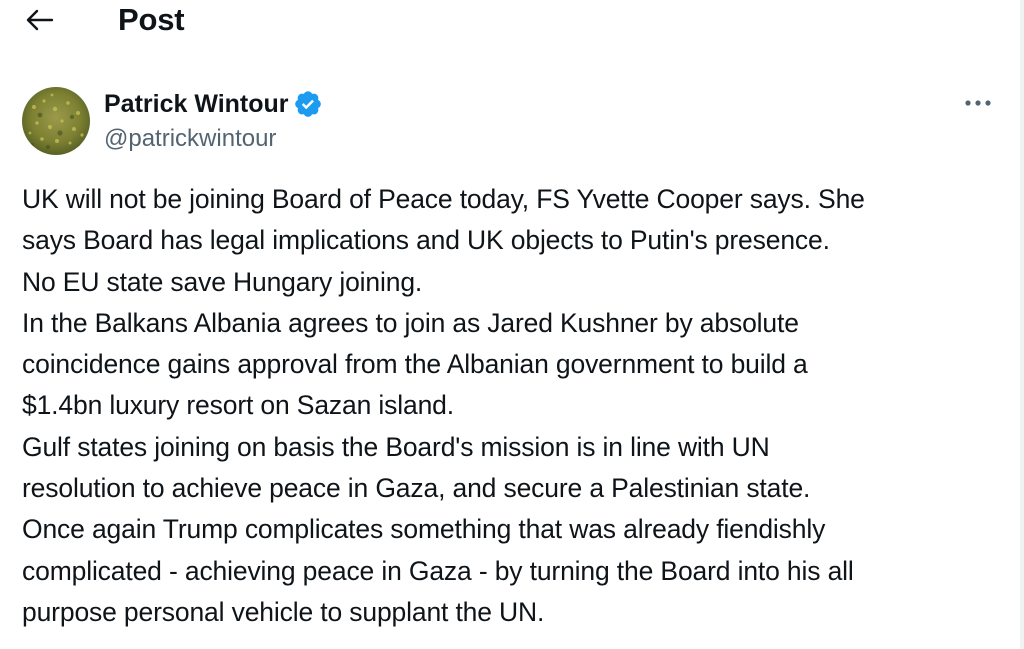 The height and width of the screenshot is (649, 1024). What do you see at coordinates (308, 104) in the screenshot?
I see `verified-badge-icon` at bounding box center [308, 104].